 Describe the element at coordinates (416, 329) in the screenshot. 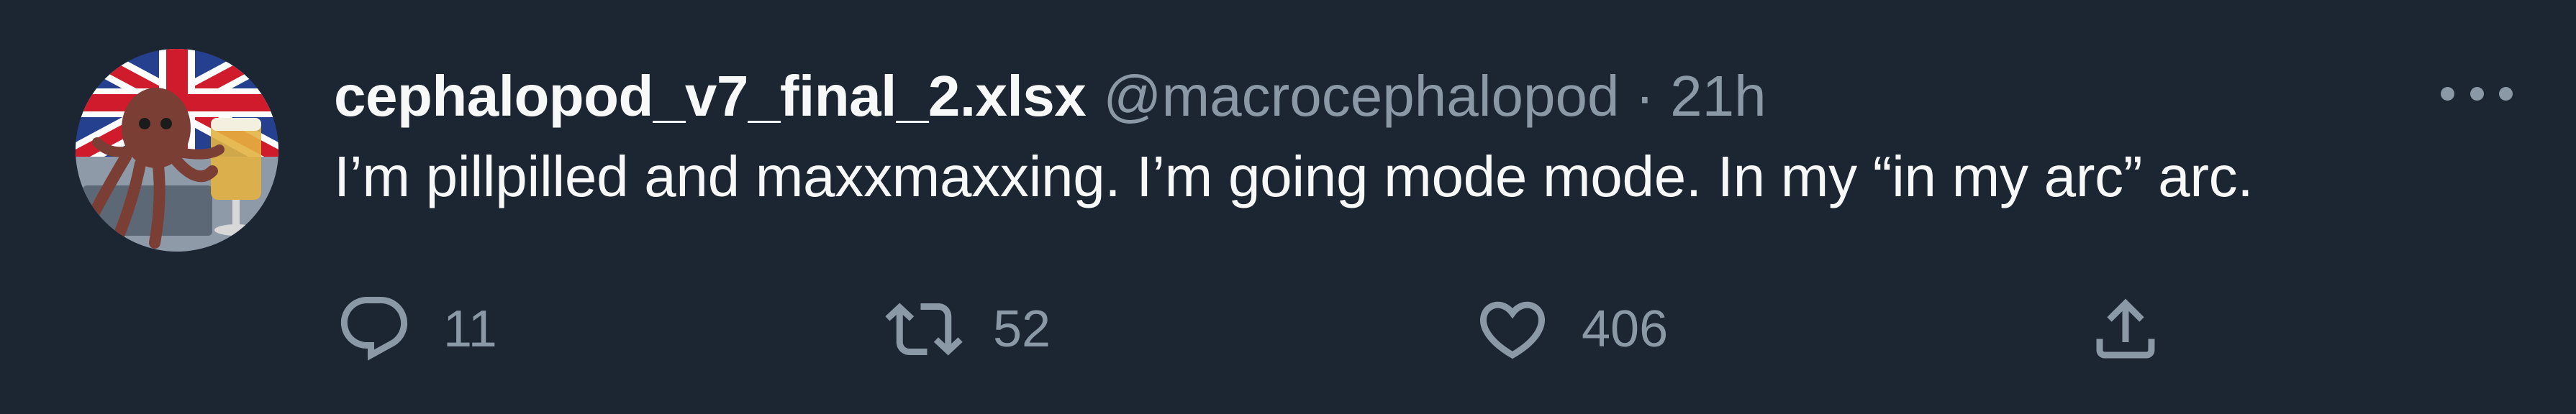

I see `reply-button: 11` at that location.